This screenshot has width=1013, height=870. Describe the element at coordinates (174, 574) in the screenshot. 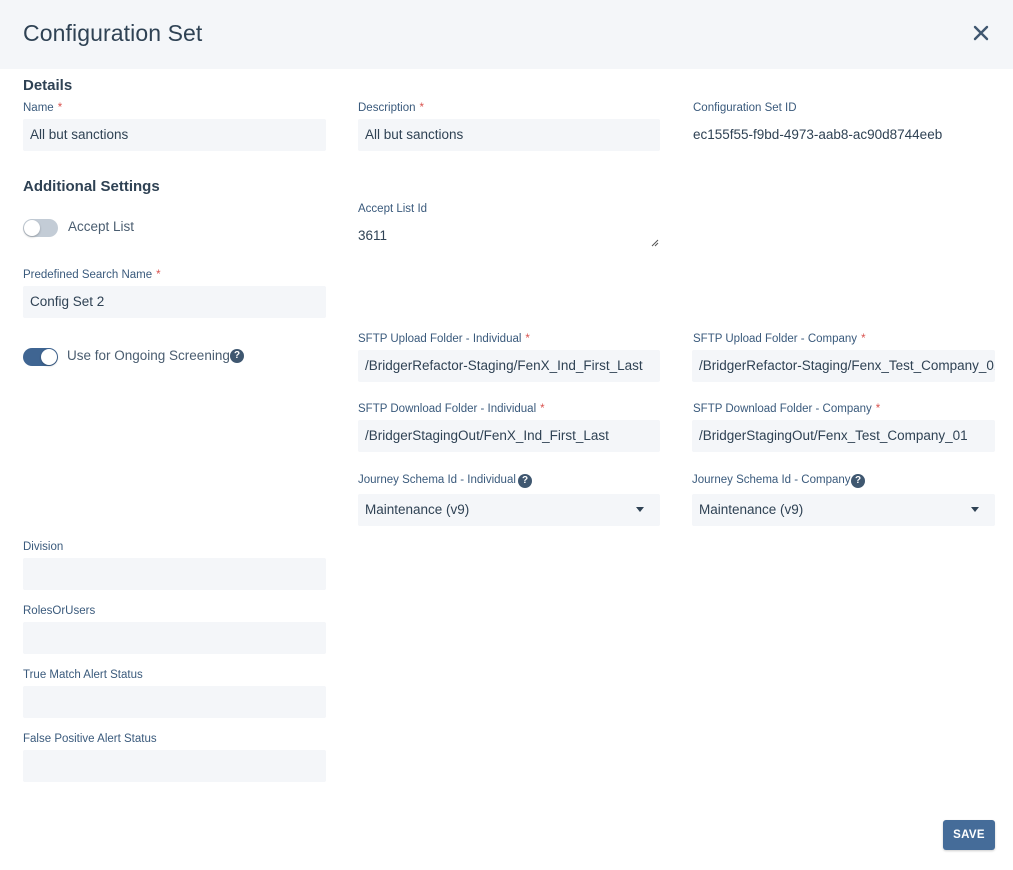

I see `division-input` at that location.